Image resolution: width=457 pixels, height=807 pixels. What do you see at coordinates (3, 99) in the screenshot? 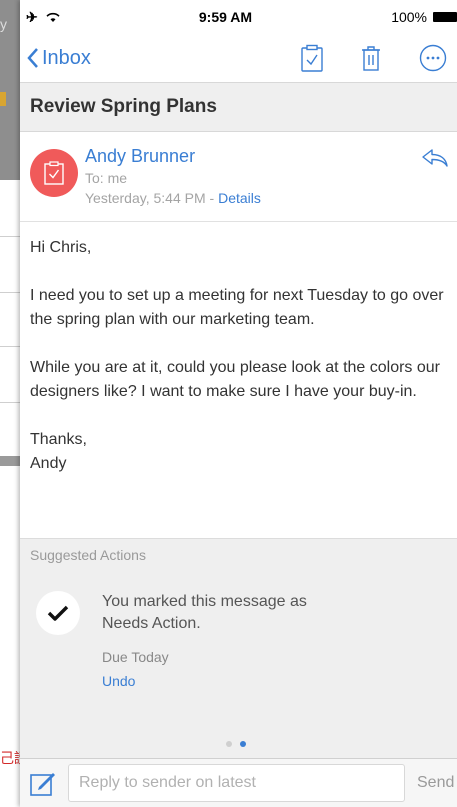
I see `background-flag` at bounding box center [3, 99].